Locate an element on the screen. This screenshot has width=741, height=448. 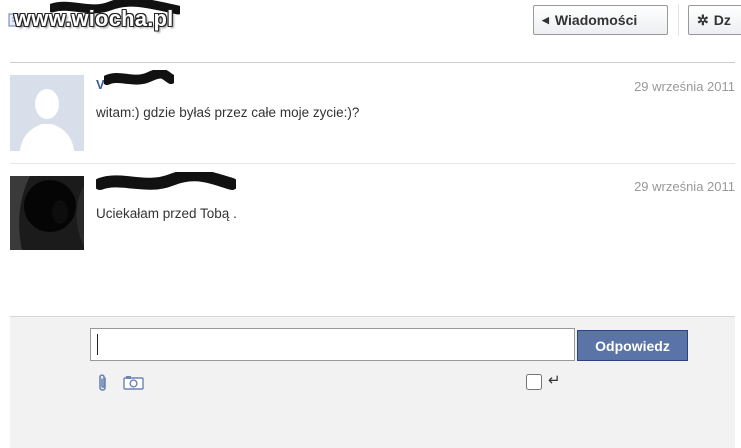
message-text: Uciekałam przed Tobą . is located at coordinates (166, 213).